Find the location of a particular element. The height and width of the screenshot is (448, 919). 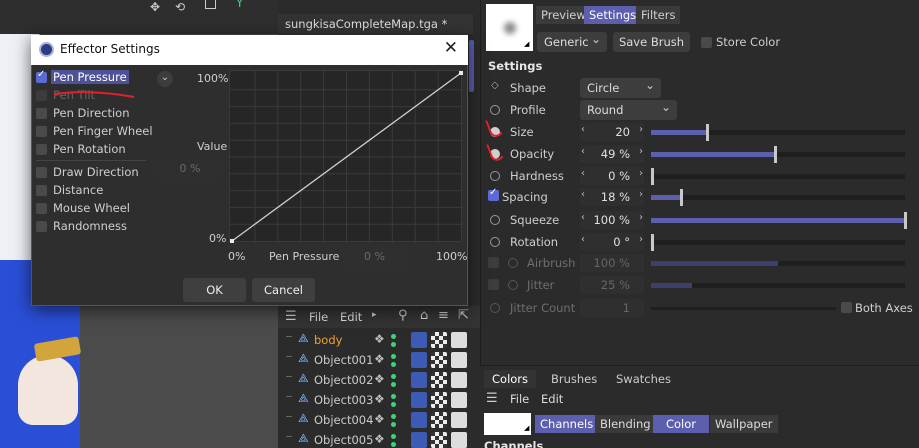

param-value-field: 100 % is located at coordinates (612, 263).